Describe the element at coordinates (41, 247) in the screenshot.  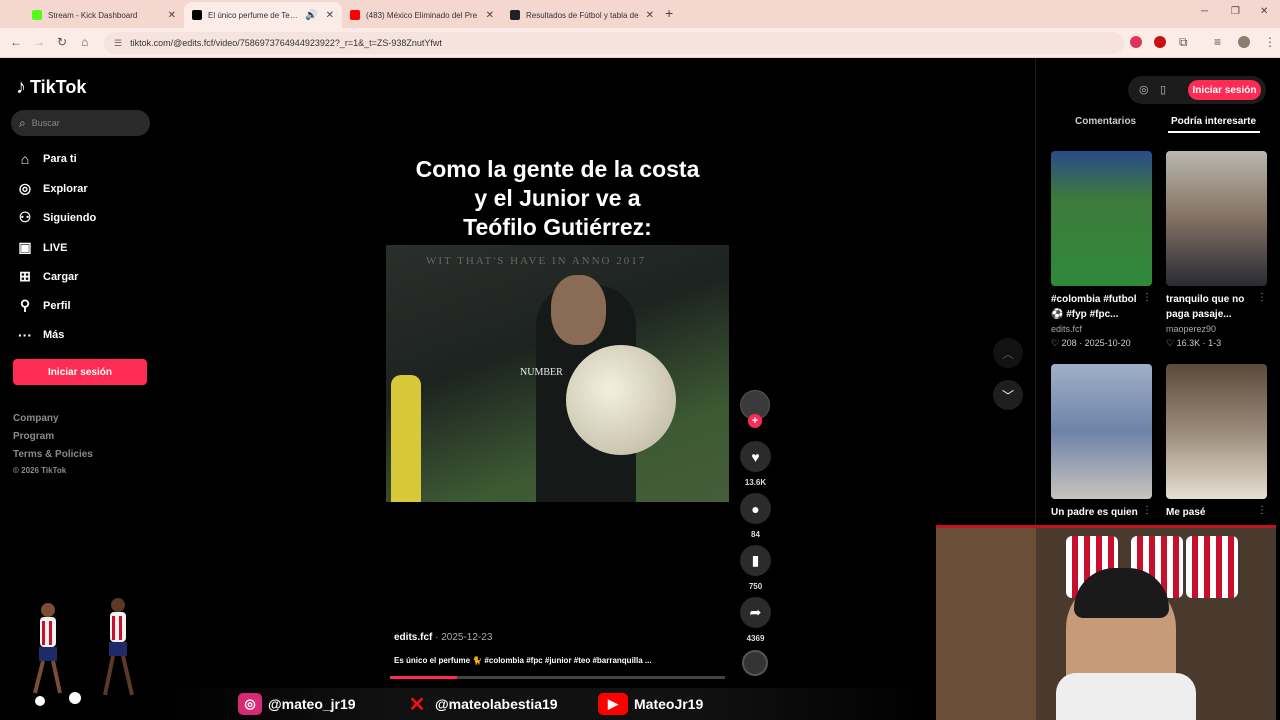
I see `nav-live: ▣ LIVE` at that location.